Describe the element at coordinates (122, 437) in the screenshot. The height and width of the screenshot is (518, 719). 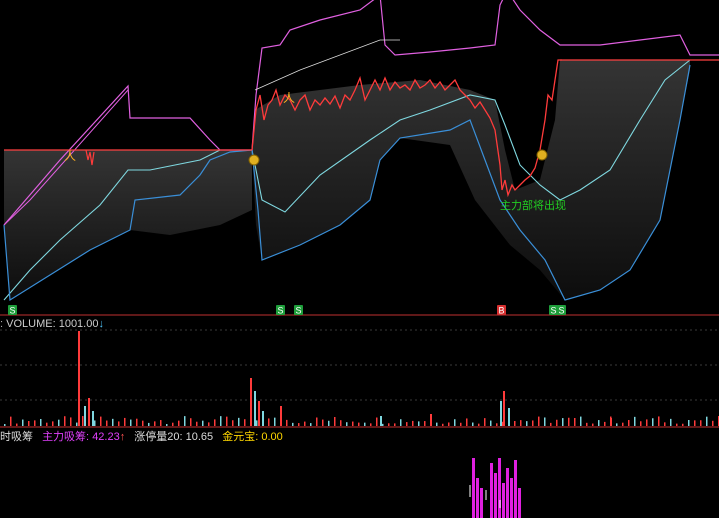
I see `main-absorb-arrow: ↑` at that location.